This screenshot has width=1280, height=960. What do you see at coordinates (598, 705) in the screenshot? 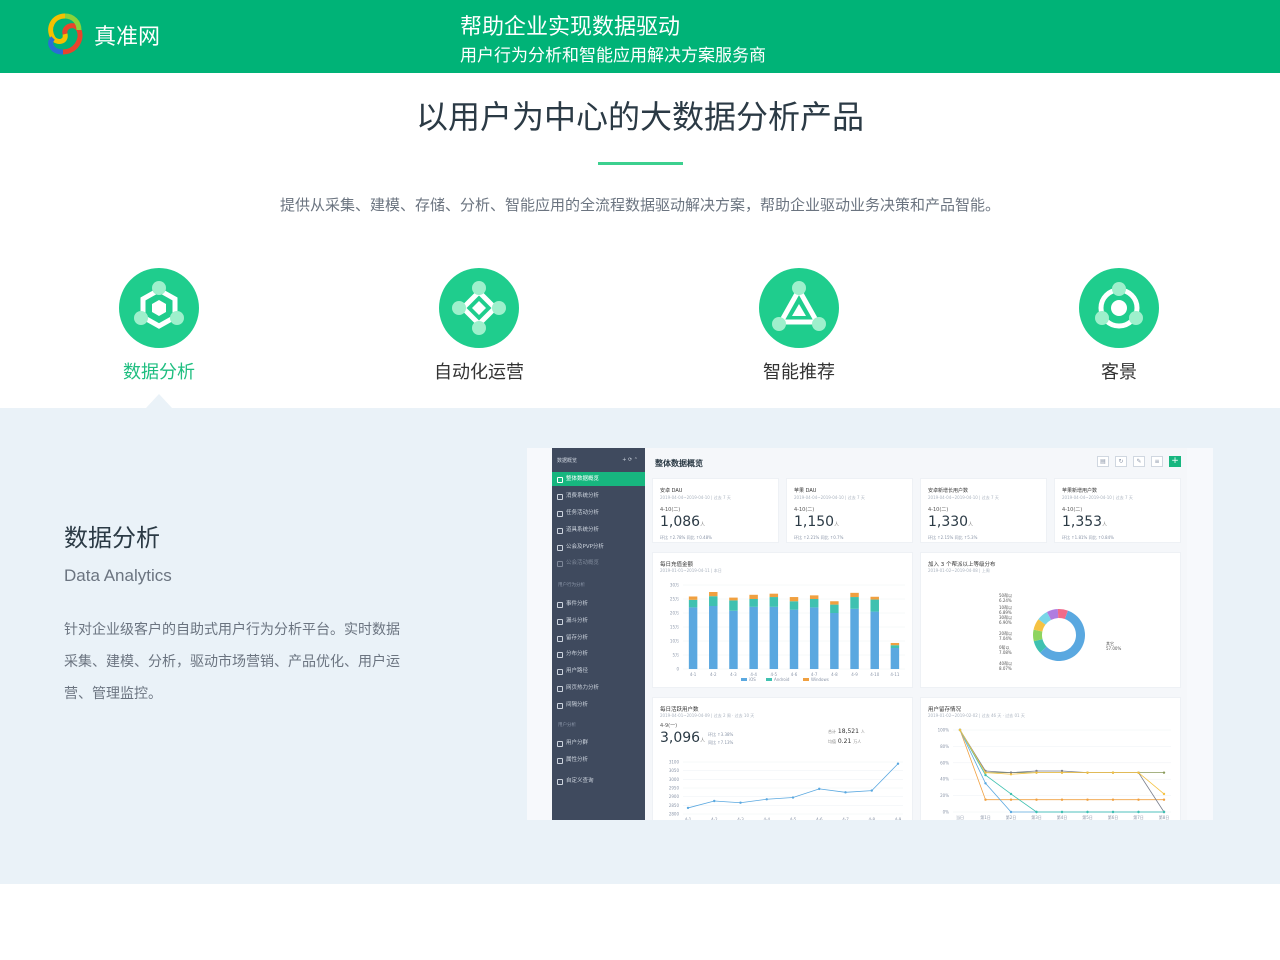
I see `sidebar-item: 间隔分析` at bounding box center [598, 705].